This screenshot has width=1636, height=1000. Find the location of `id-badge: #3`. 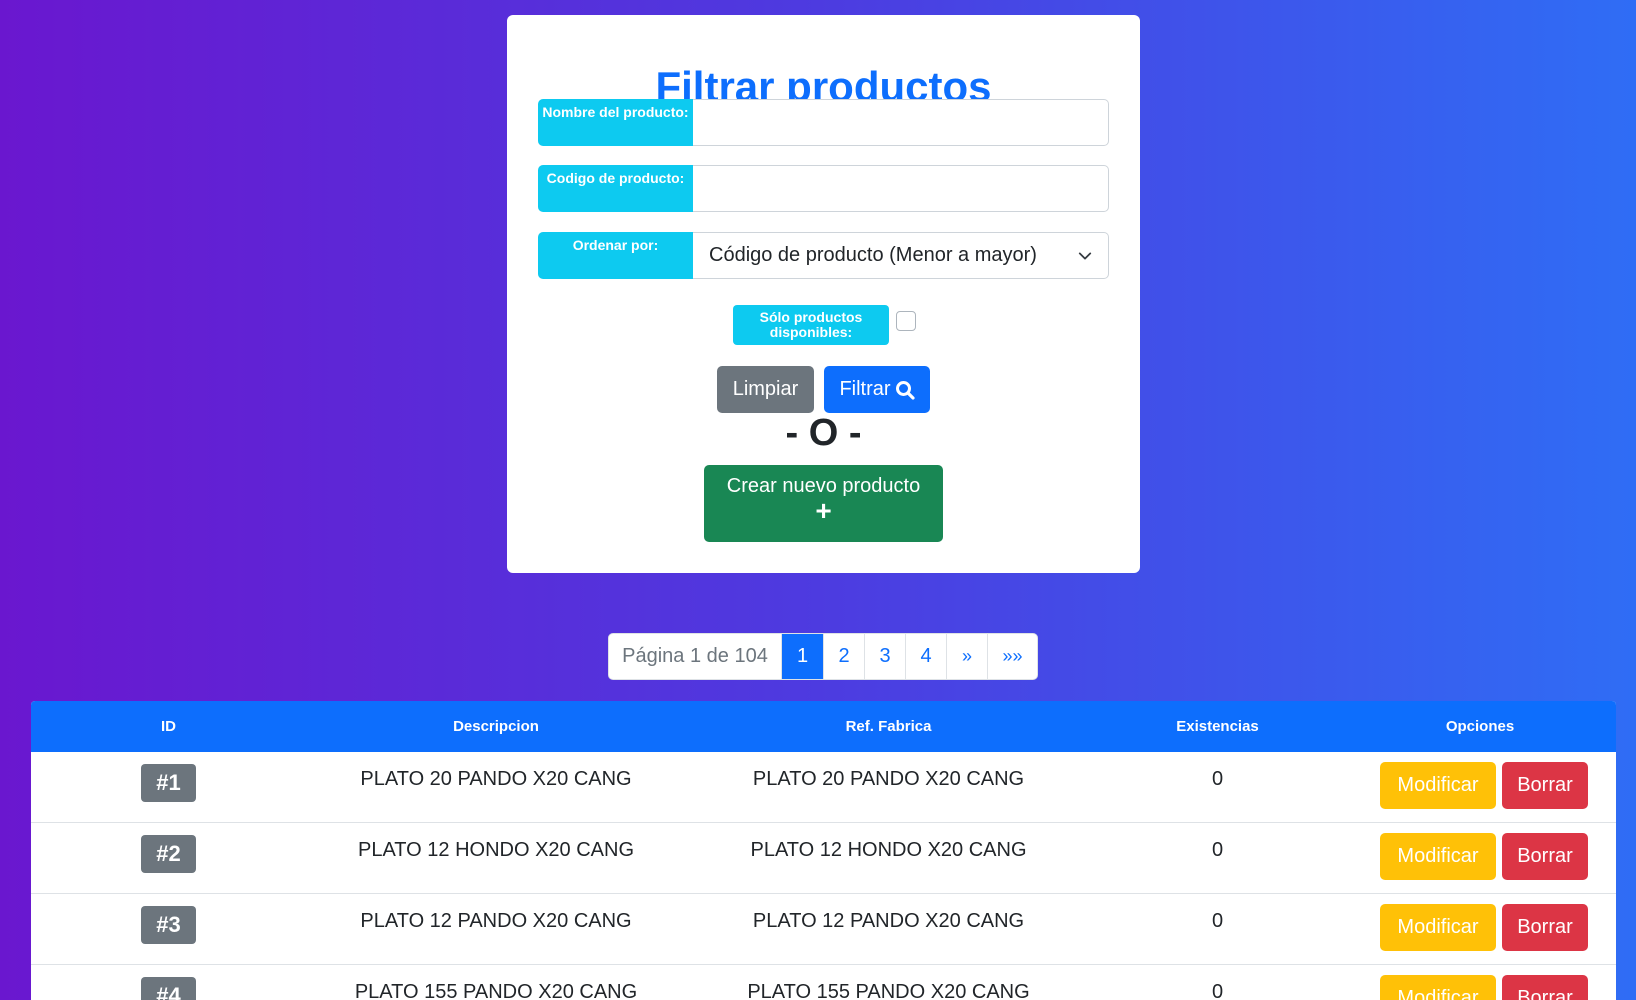

id-badge: #3 is located at coordinates (168, 925).